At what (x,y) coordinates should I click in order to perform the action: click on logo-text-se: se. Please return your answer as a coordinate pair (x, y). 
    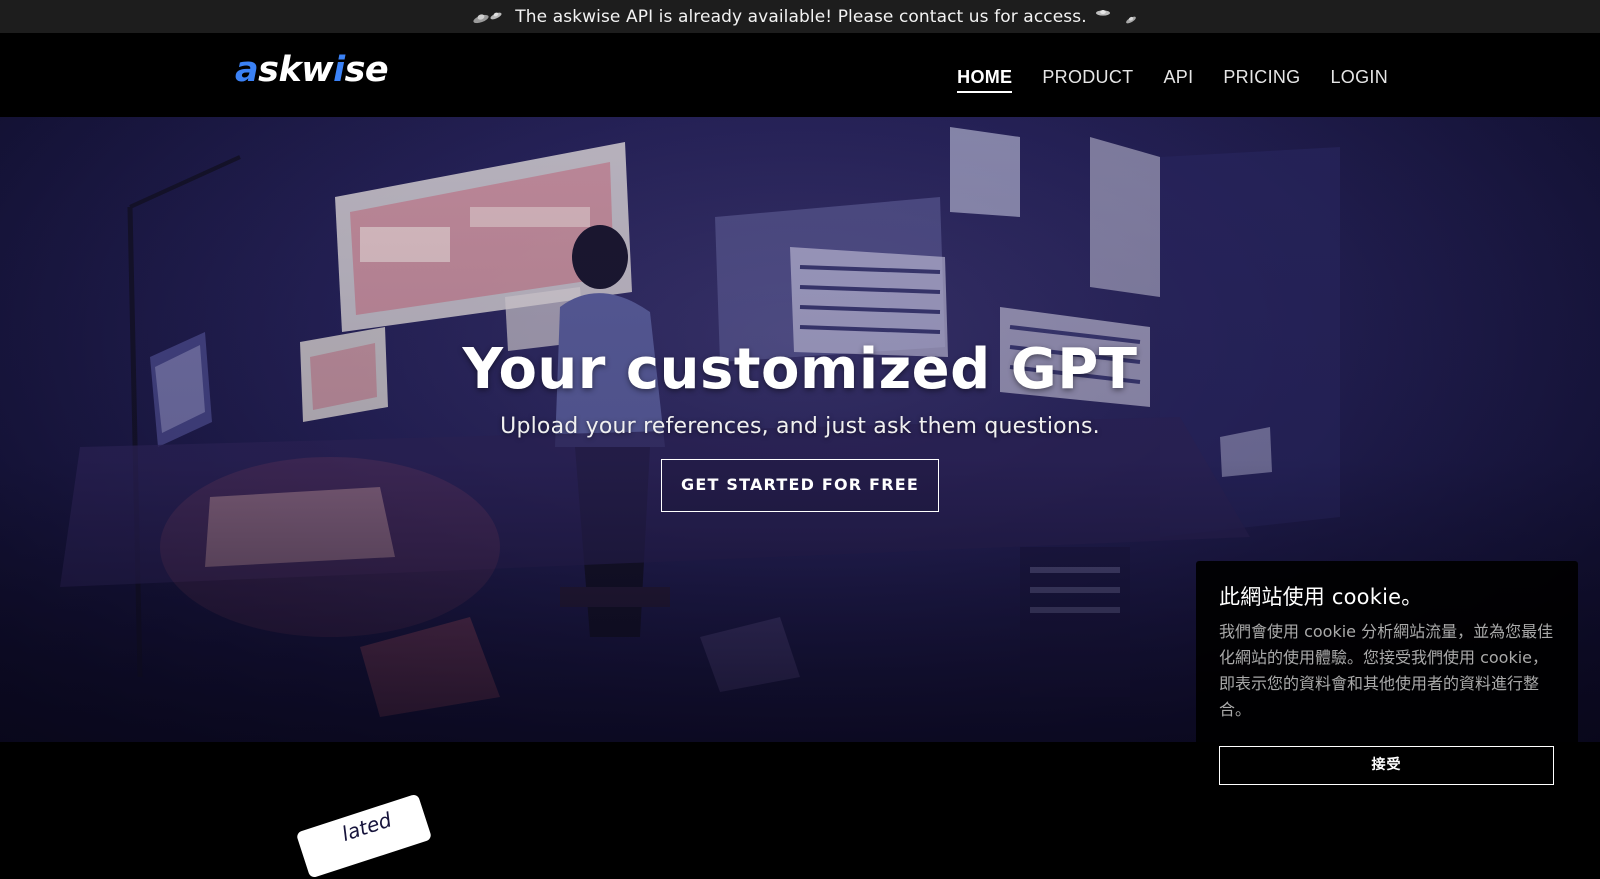
    Looking at the image, I should click on (366, 70).